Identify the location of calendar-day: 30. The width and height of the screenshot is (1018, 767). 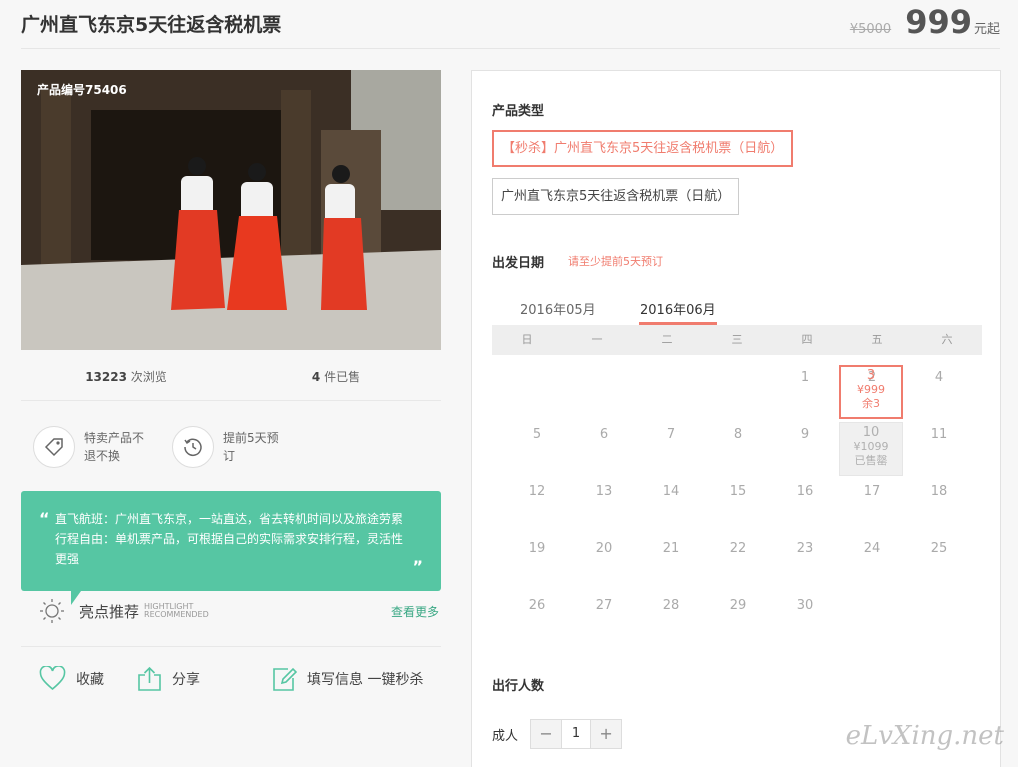
(805, 605).